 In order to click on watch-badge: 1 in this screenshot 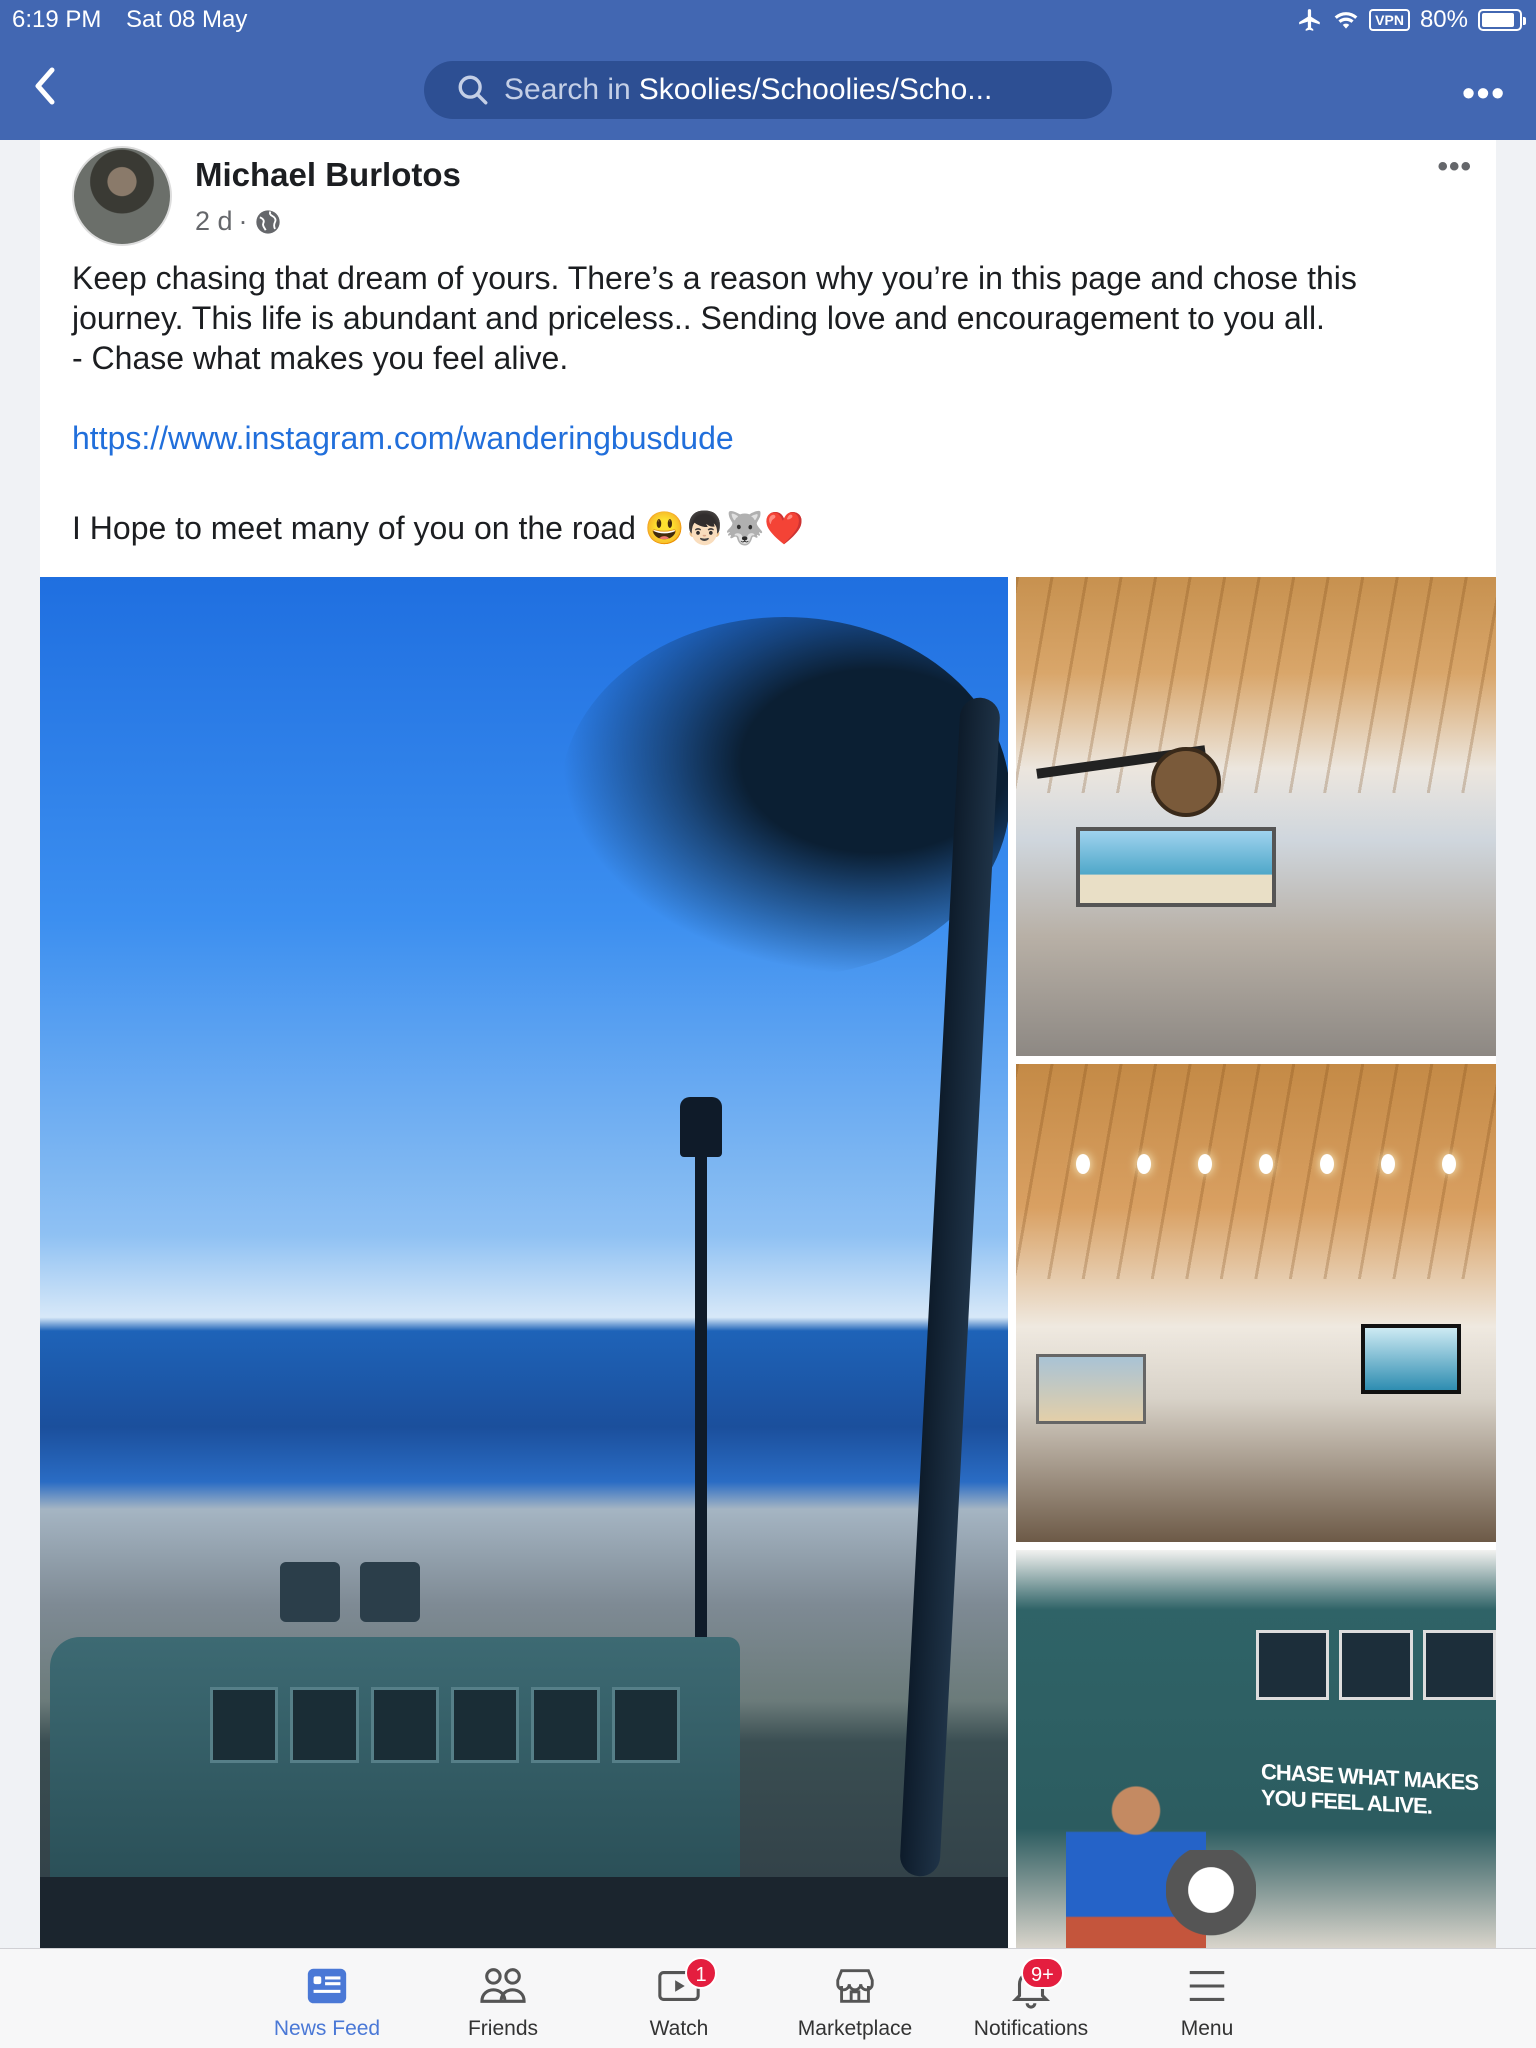, I will do `click(701, 1973)`.